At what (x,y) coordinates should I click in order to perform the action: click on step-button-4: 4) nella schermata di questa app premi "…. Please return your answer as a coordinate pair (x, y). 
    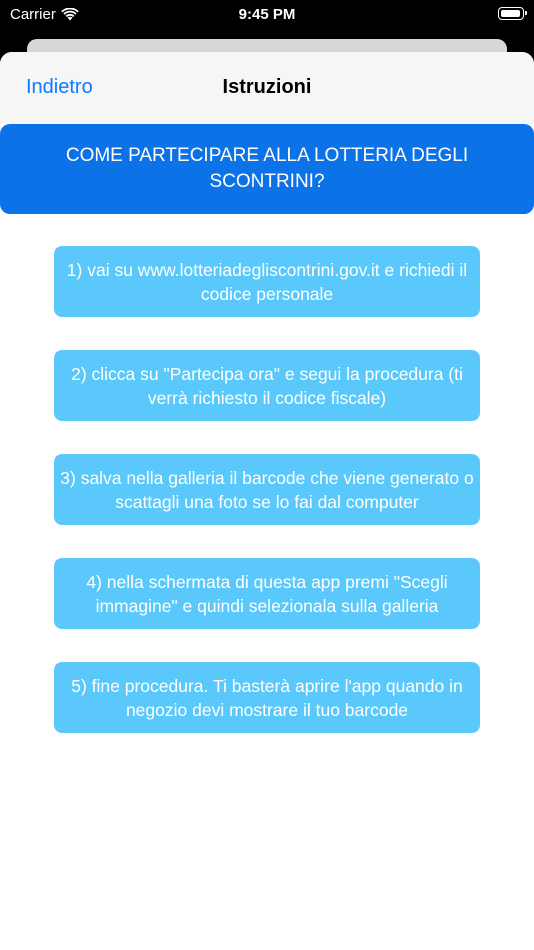
    Looking at the image, I should click on (267, 593).